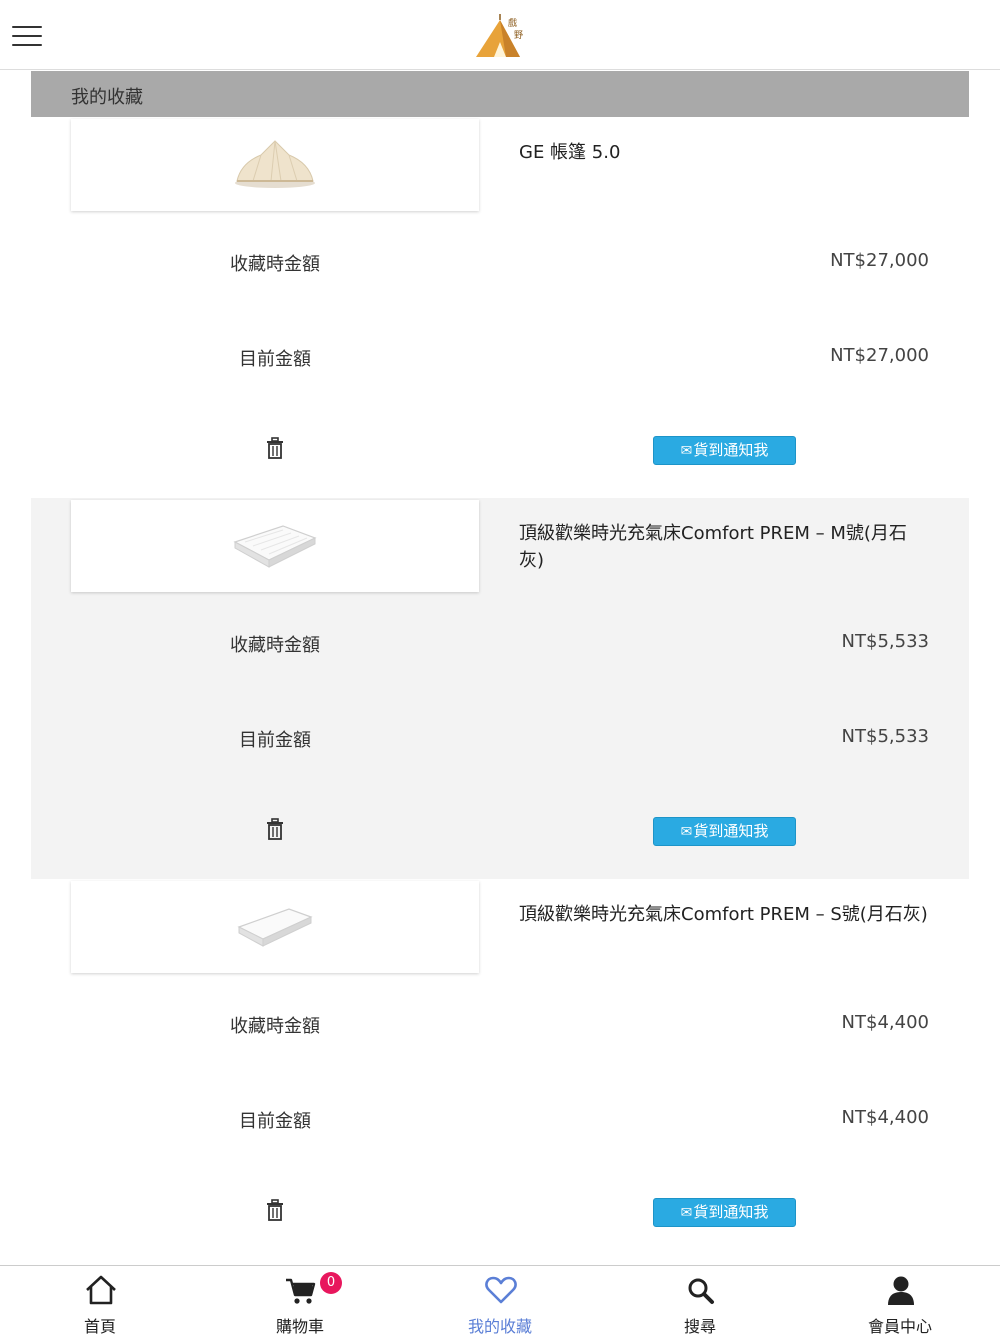 This screenshot has height=1334, width=1000. What do you see at coordinates (724, 547) in the screenshot?
I see `product-name: 頂級歡樂時光充氣床Comfort PREM – M號(月石灰)` at bounding box center [724, 547].